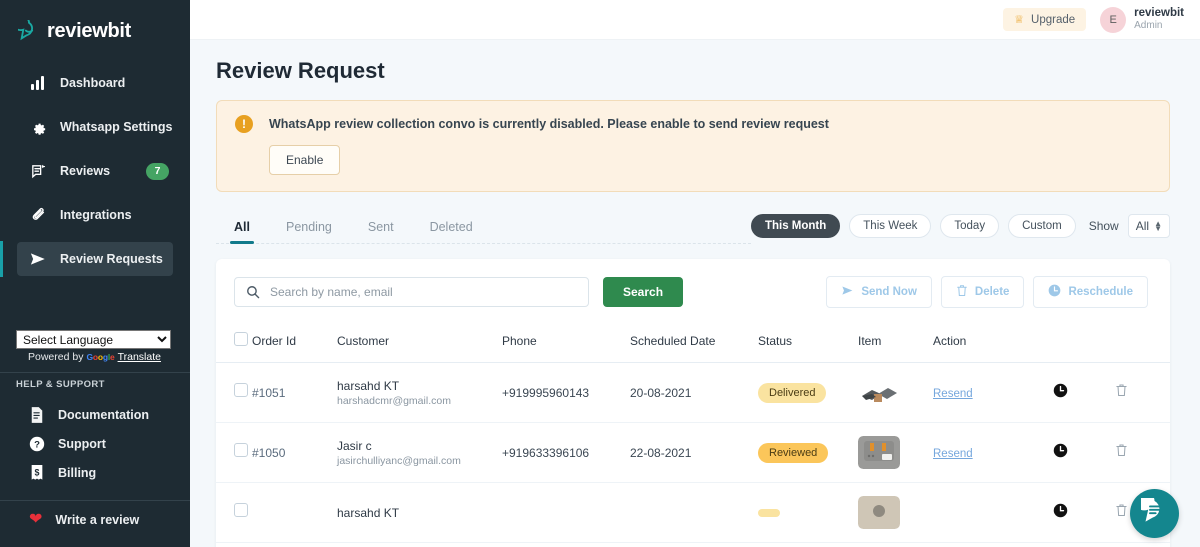 This screenshot has height=547, width=1200. What do you see at coordinates (95, 443) in the screenshot?
I see `help-item-support: ? Support` at bounding box center [95, 443].